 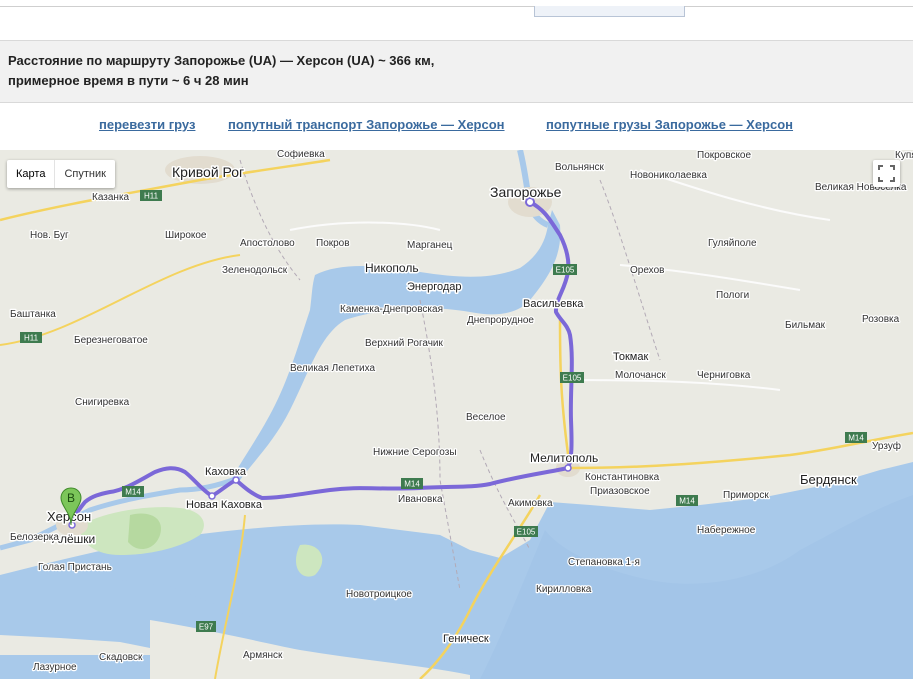 I want to click on top-divider, so click(x=456, y=6).